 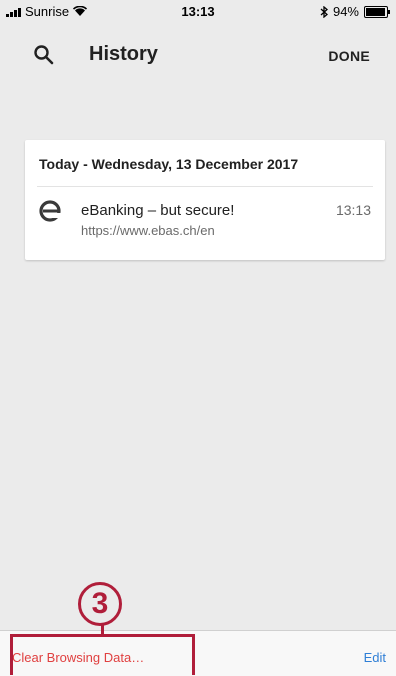 I want to click on annotation-step-badge: 3, so click(x=100, y=604).